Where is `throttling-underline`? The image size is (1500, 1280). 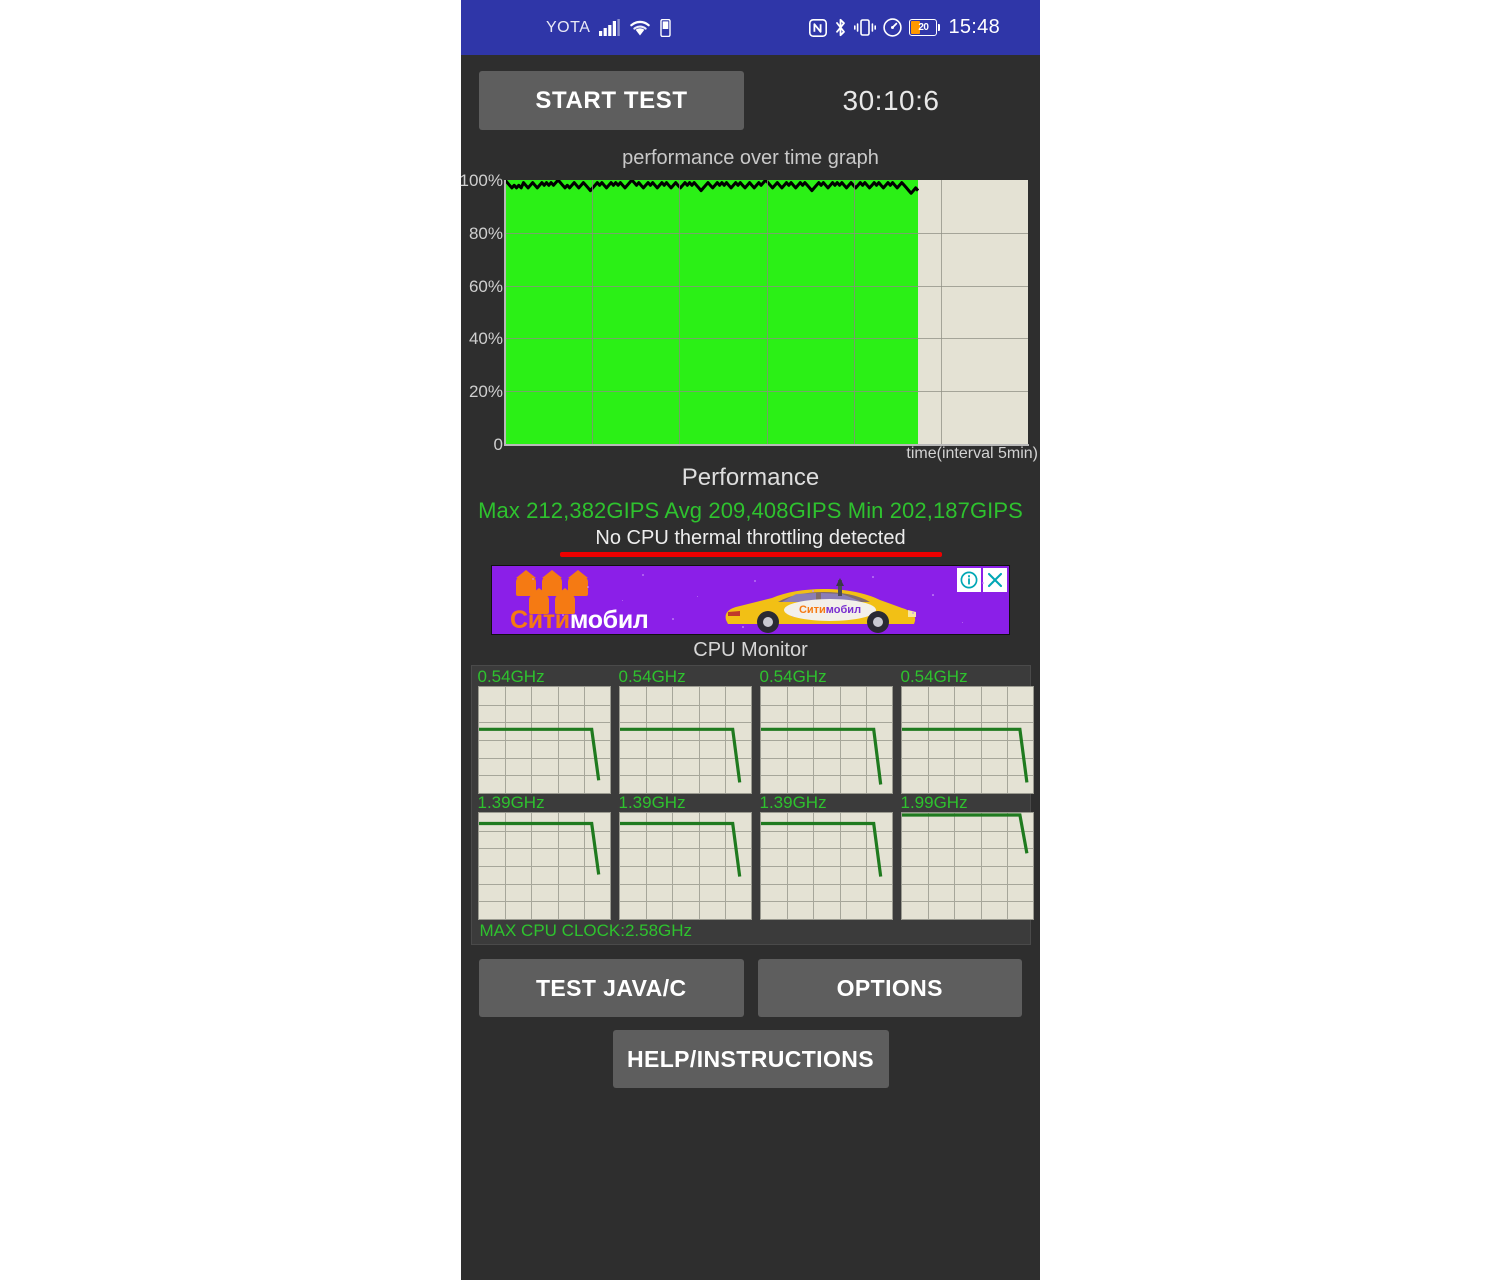
throttling-underline is located at coordinates (750, 554).